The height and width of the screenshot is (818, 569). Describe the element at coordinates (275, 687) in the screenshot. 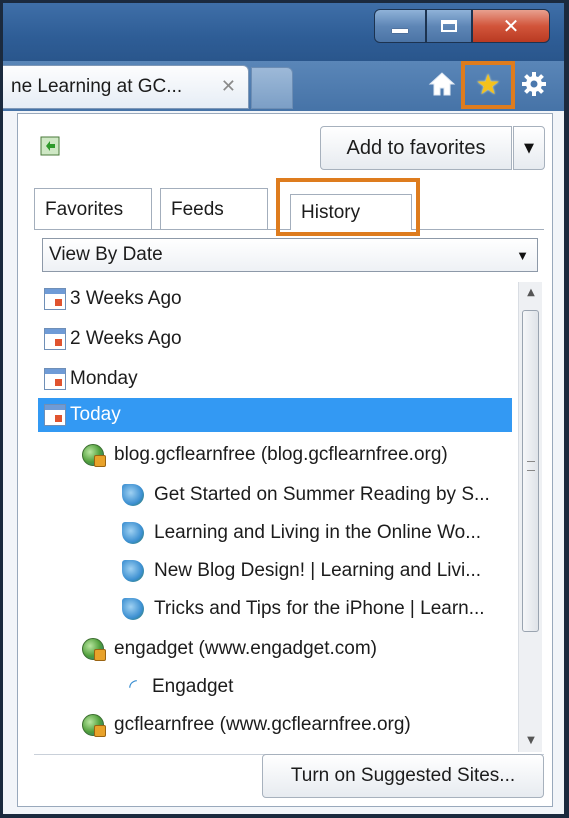

I see `history-page-engadget: ◜ Engadget` at that location.